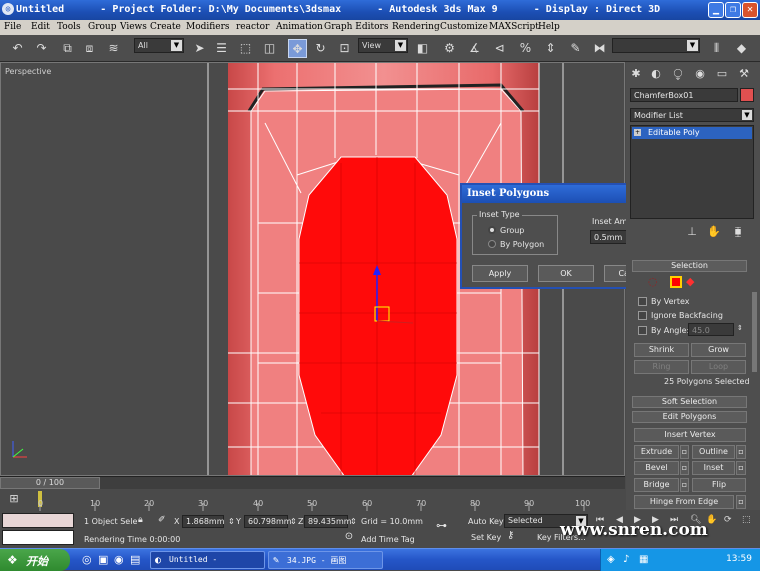  What do you see at coordinates (718, 367) in the screenshot?
I see `loop-button: Loop` at bounding box center [718, 367].